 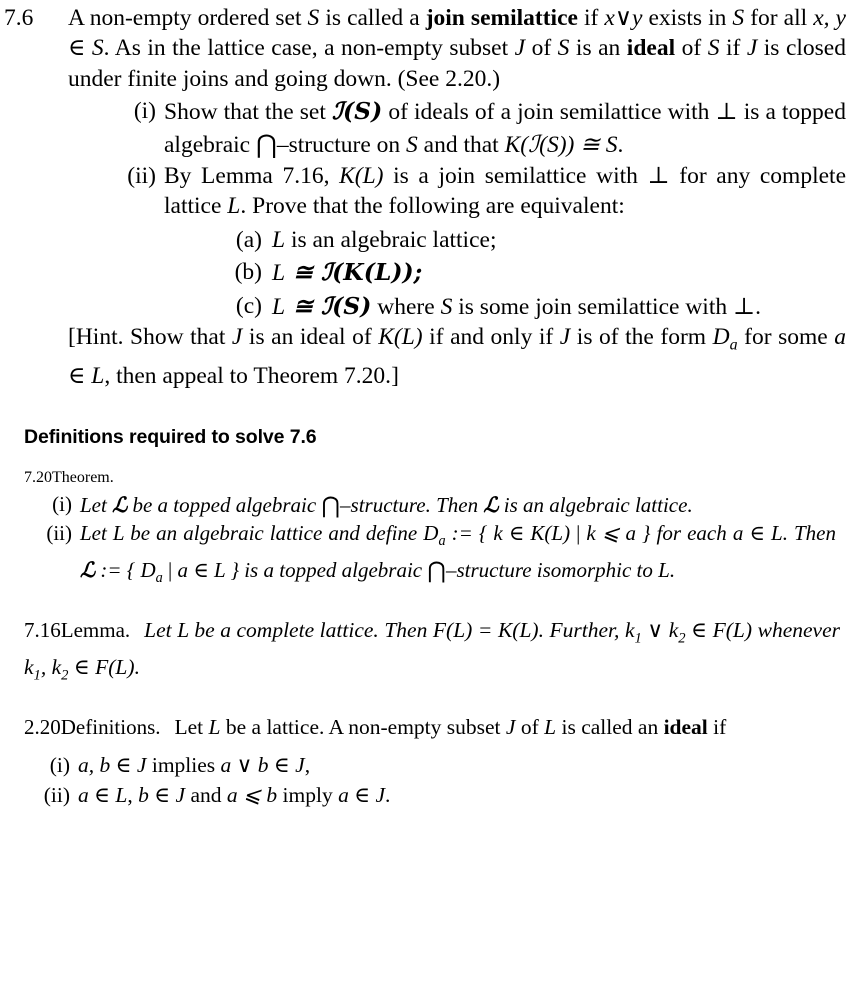 I want to click on math-a-le-b: a ⩽ b, so click(x=252, y=795).